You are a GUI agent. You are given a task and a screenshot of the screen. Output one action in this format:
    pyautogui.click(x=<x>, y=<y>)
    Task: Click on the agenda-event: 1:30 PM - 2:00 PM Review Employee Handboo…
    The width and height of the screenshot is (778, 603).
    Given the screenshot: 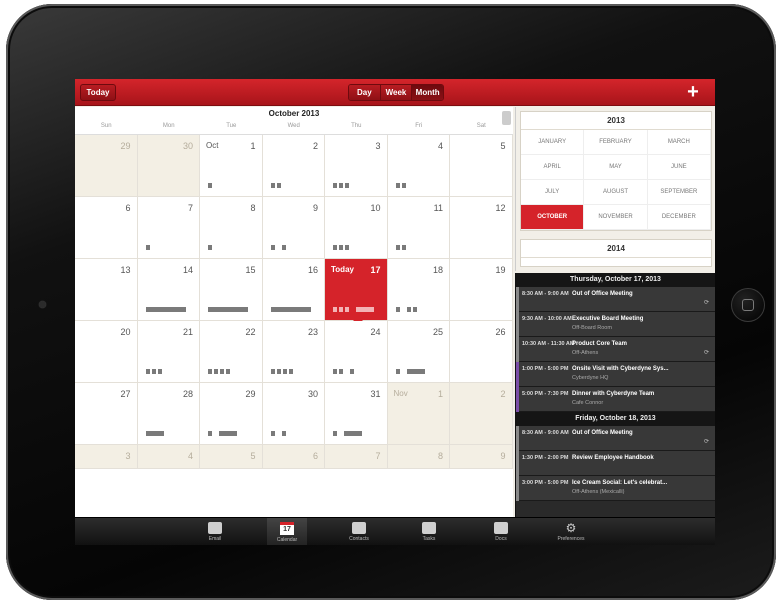 What is the action you would take?
    pyautogui.click(x=615, y=463)
    